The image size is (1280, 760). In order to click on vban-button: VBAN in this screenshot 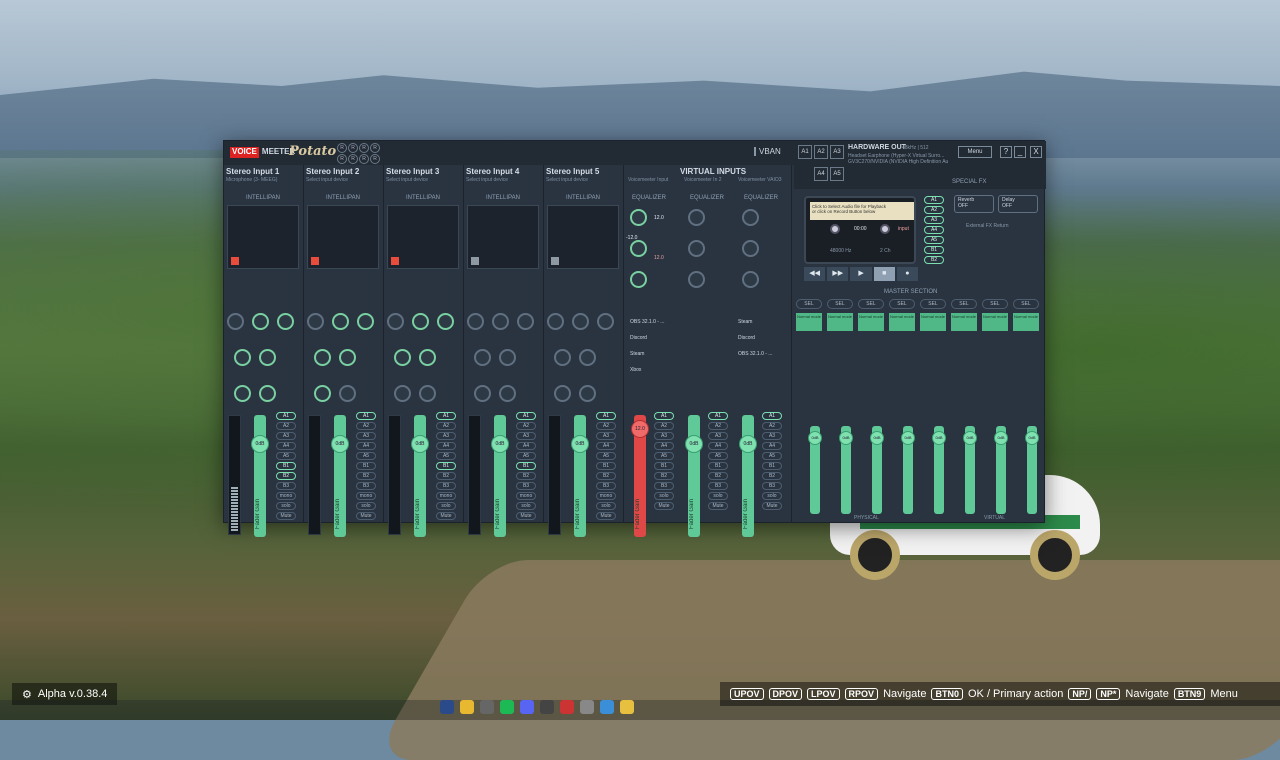, I will do `click(767, 151)`.